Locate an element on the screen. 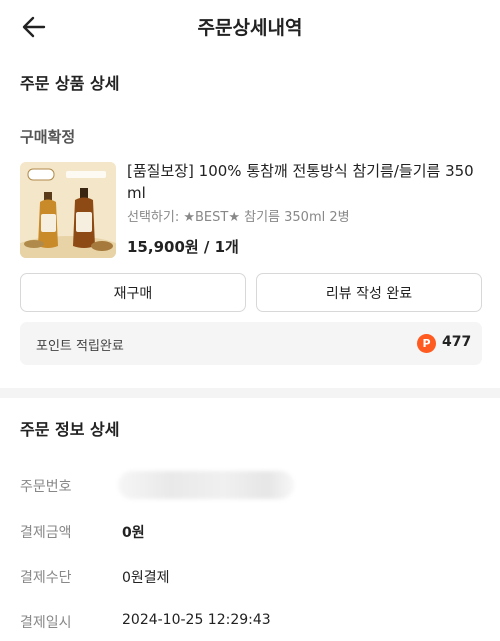  order-info-title: 주문 정보 상세 is located at coordinates (70, 429).